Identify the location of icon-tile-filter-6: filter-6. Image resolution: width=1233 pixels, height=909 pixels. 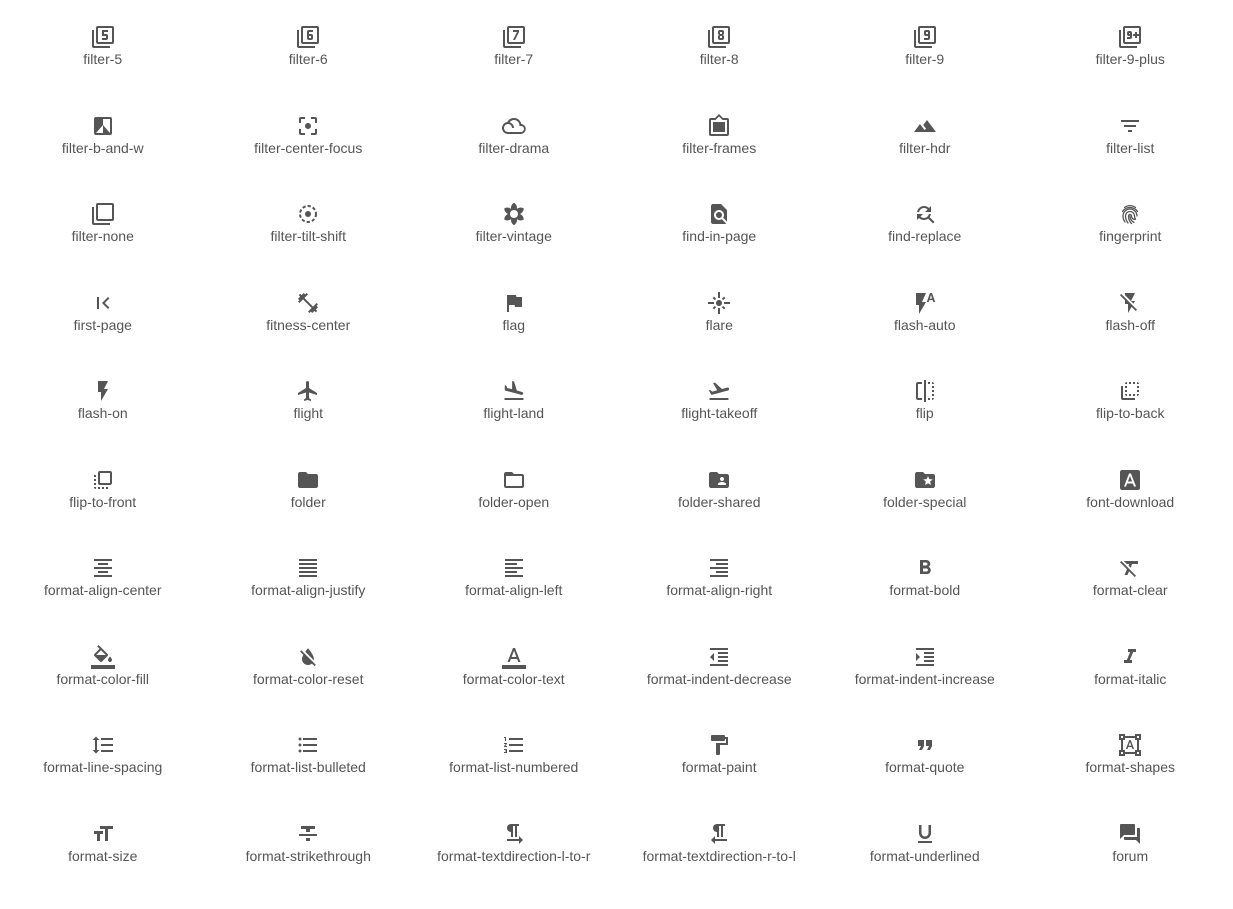
(309, 68).